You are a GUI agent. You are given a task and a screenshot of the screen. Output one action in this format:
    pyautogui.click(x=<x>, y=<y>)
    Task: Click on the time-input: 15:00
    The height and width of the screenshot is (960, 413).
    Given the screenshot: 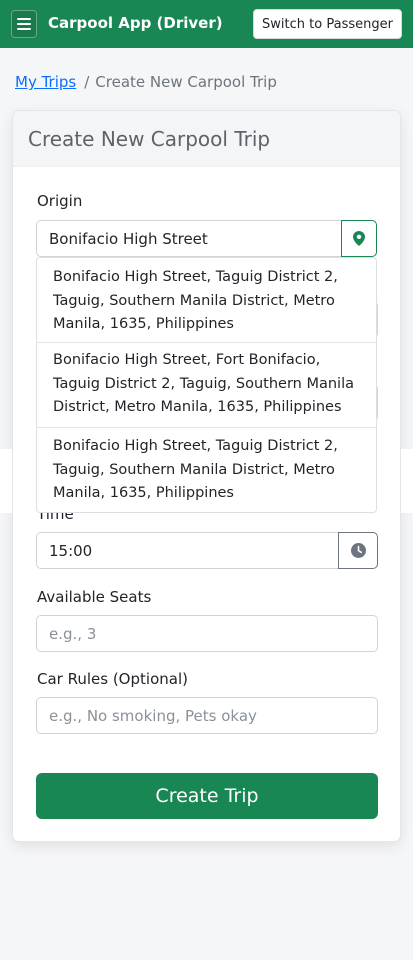 What is the action you would take?
    pyautogui.click(x=187, y=550)
    